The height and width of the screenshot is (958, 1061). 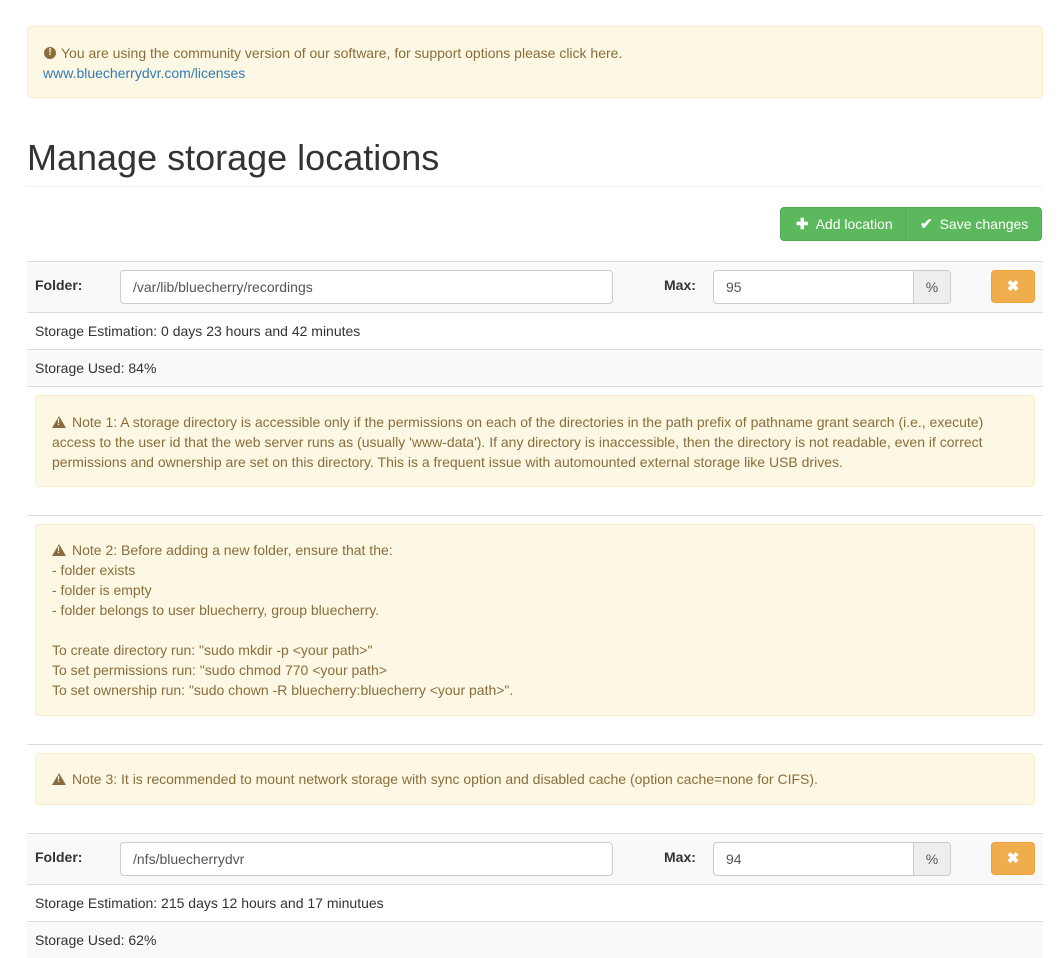 I want to click on storage-used: Storage Used: 84%, so click(x=535, y=367).